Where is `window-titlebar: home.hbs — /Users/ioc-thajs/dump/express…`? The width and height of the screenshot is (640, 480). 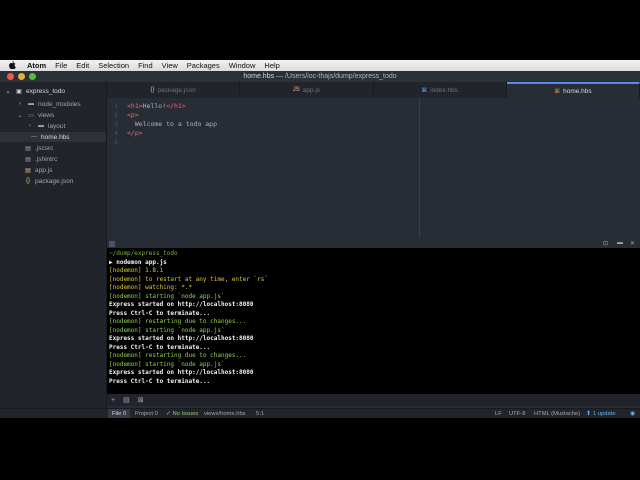 window-titlebar: home.hbs — /Users/ioc-thajs/dump/express… is located at coordinates (320, 76).